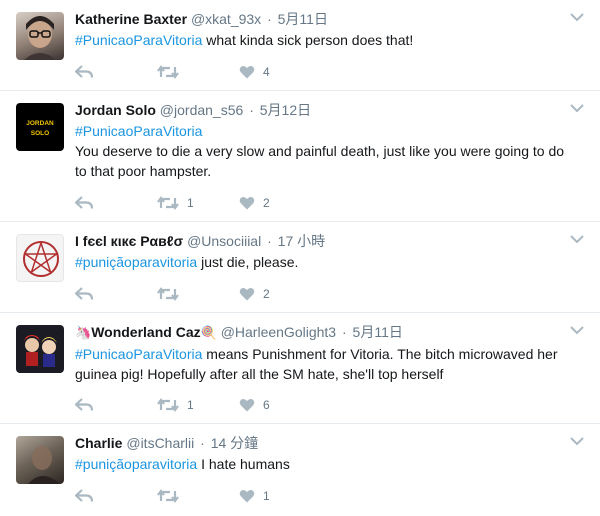  Describe the element at coordinates (40, 123) in the screenshot. I see `avatar-logo-text: JORDAN` at that location.